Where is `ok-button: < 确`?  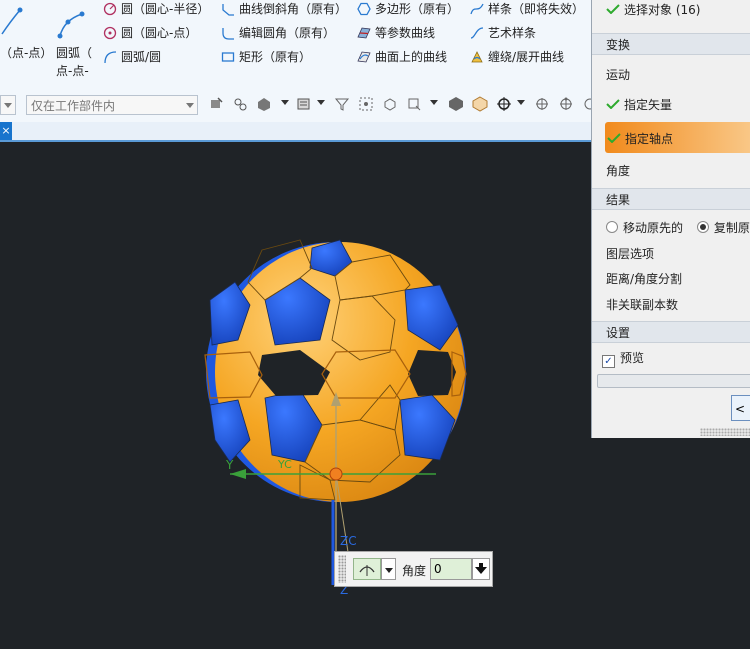
ok-button: < 确 is located at coordinates (740, 408).